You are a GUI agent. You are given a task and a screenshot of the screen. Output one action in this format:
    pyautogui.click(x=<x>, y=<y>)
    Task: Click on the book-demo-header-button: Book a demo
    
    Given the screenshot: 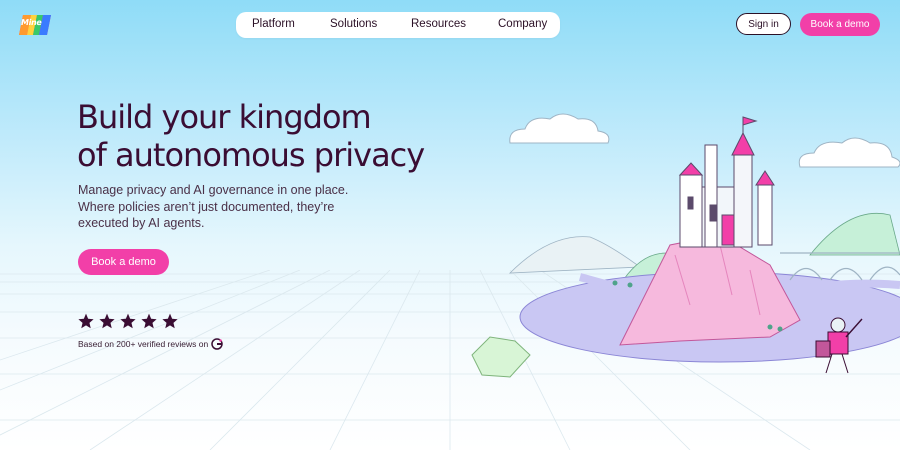 What is the action you would take?
    pyautogui.click(x=840, y=24)
    